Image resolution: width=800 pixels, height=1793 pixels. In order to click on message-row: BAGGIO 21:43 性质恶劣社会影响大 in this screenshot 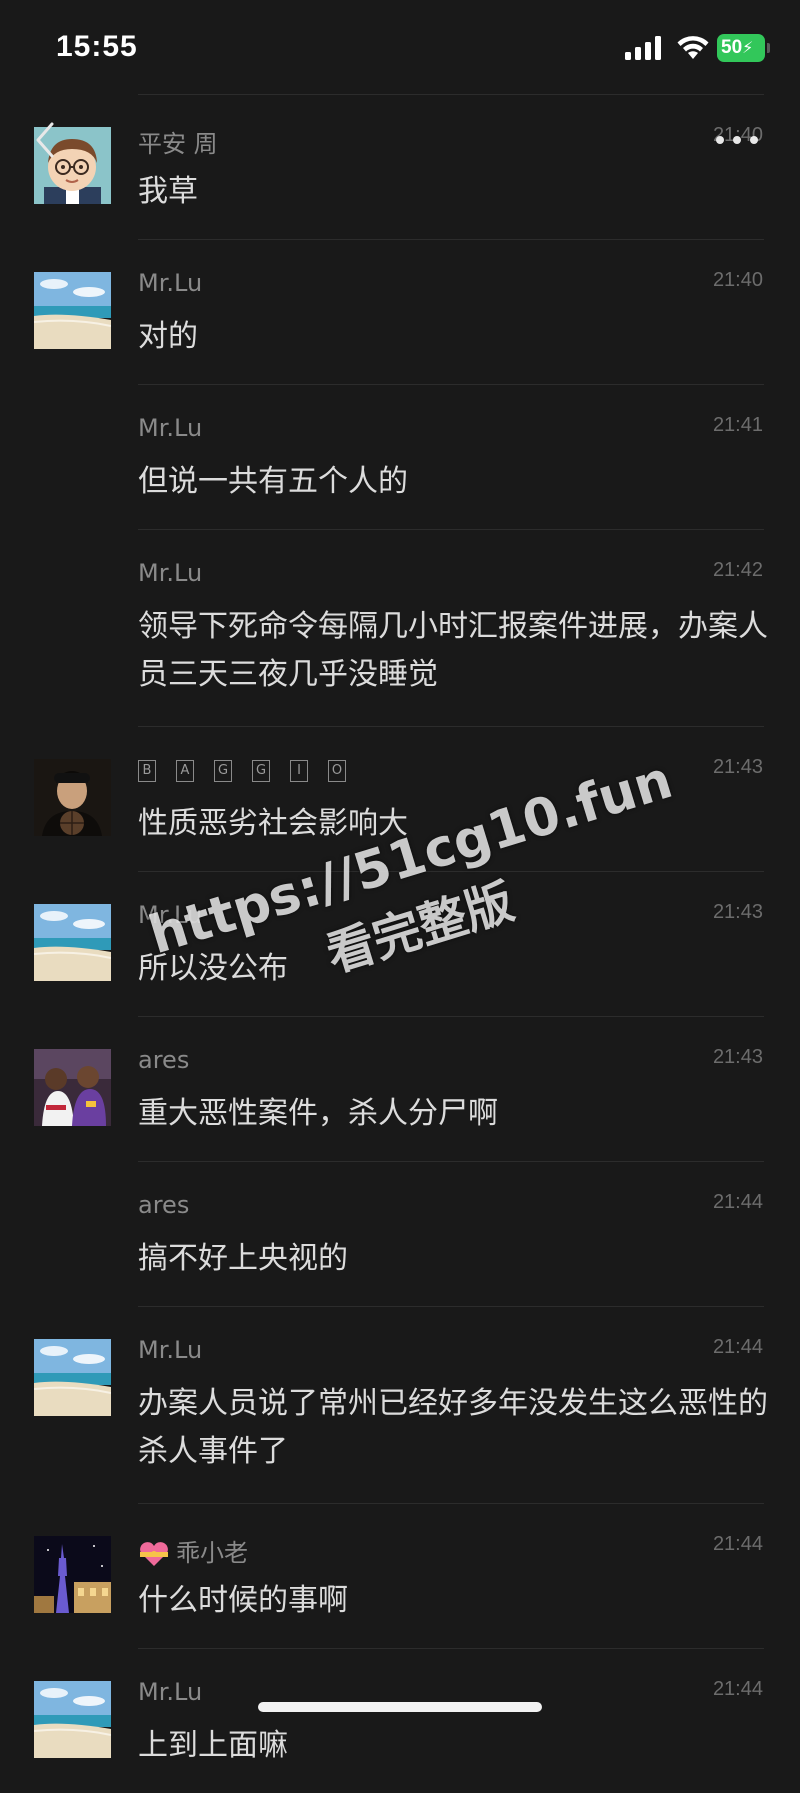, I will do `click(400, 798)`.